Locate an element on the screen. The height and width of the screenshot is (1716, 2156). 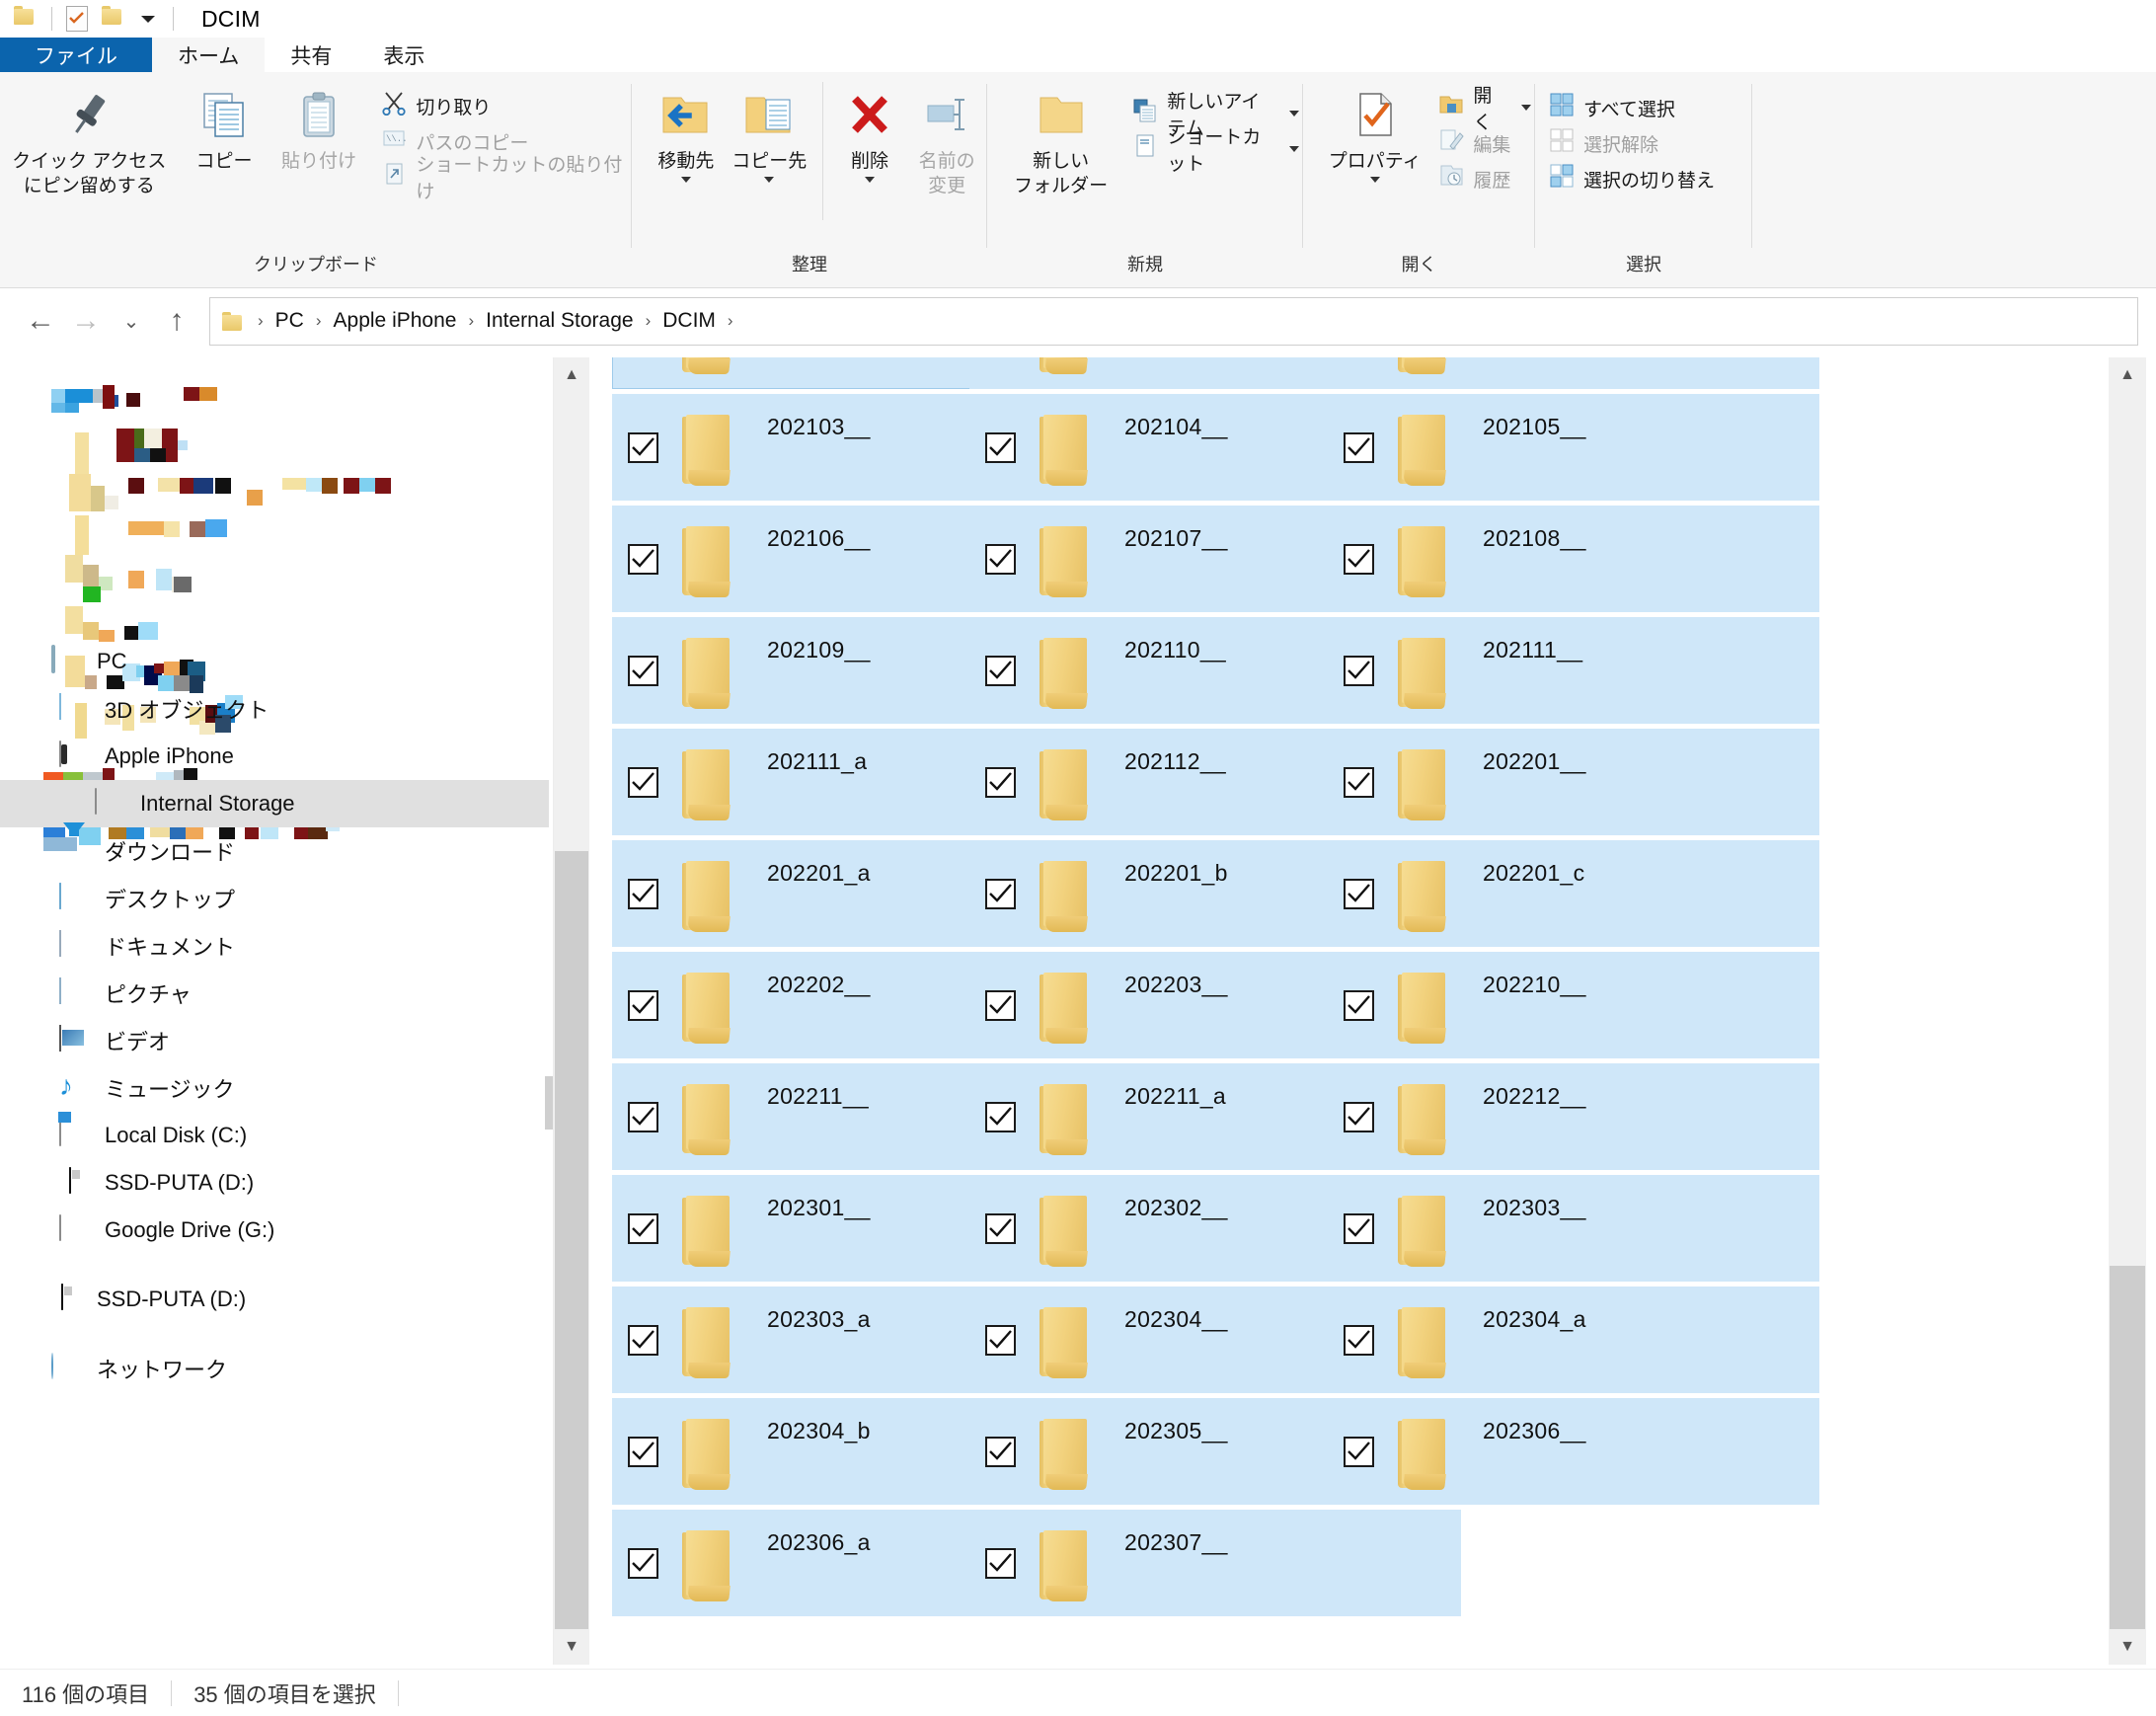
sidebar-item-local-disk-c: Local Disk (C:) is located at coordinates (153, 1135).